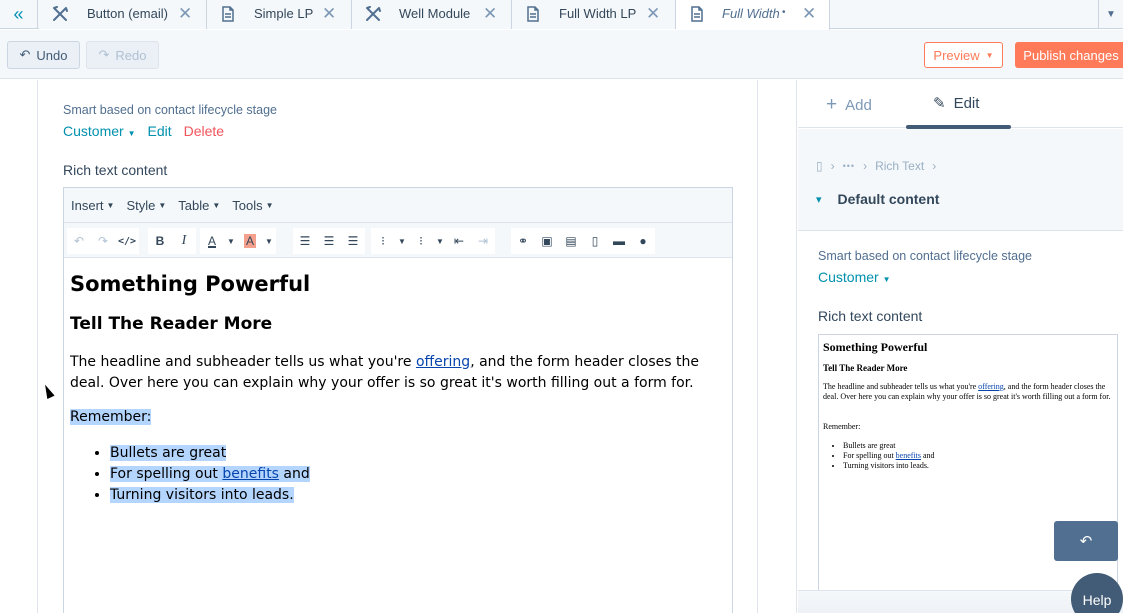  I want to click on sidebar-lifecycle-dropdown: Customer ▼, so click(854, 277).